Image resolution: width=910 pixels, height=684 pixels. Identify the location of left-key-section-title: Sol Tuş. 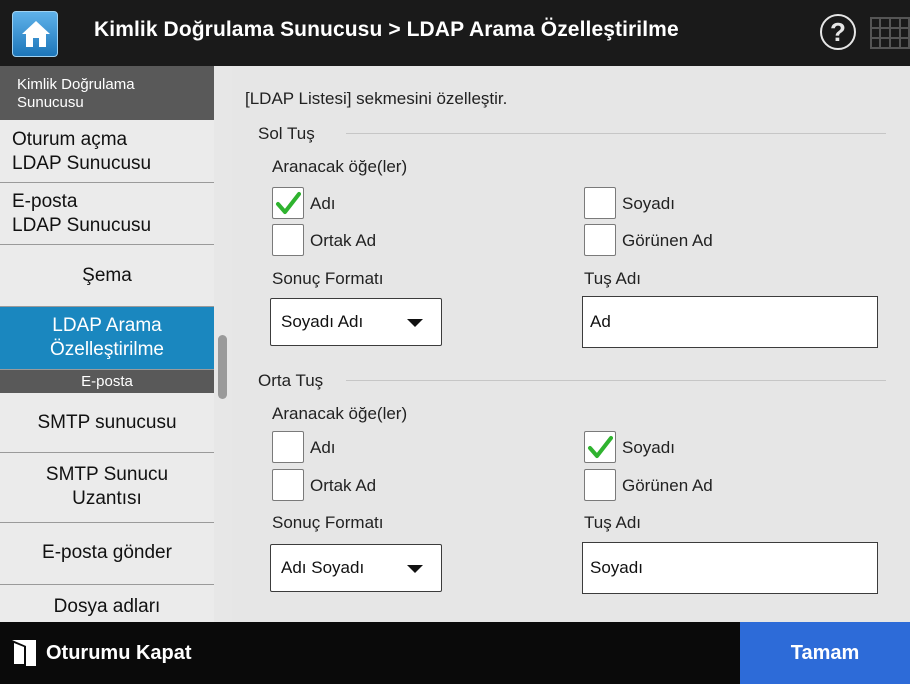
(286, 133).